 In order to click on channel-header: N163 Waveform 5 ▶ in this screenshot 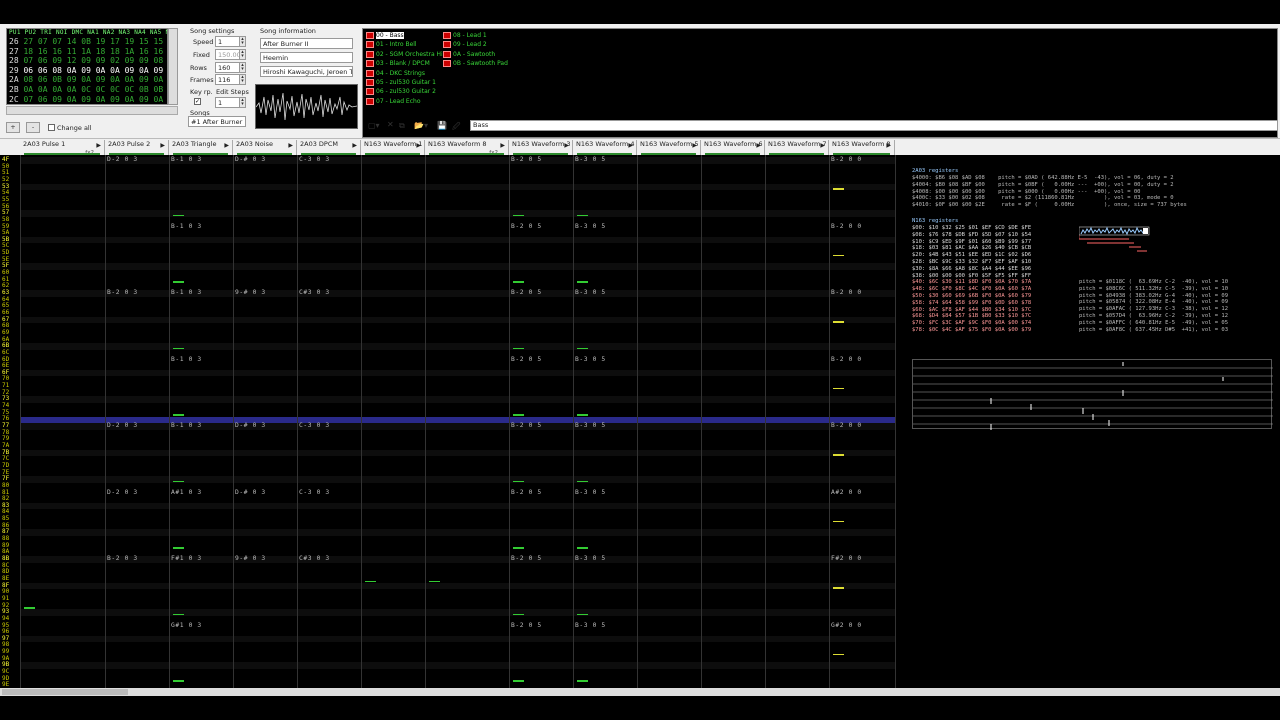, I will do `click(669, 148)`.